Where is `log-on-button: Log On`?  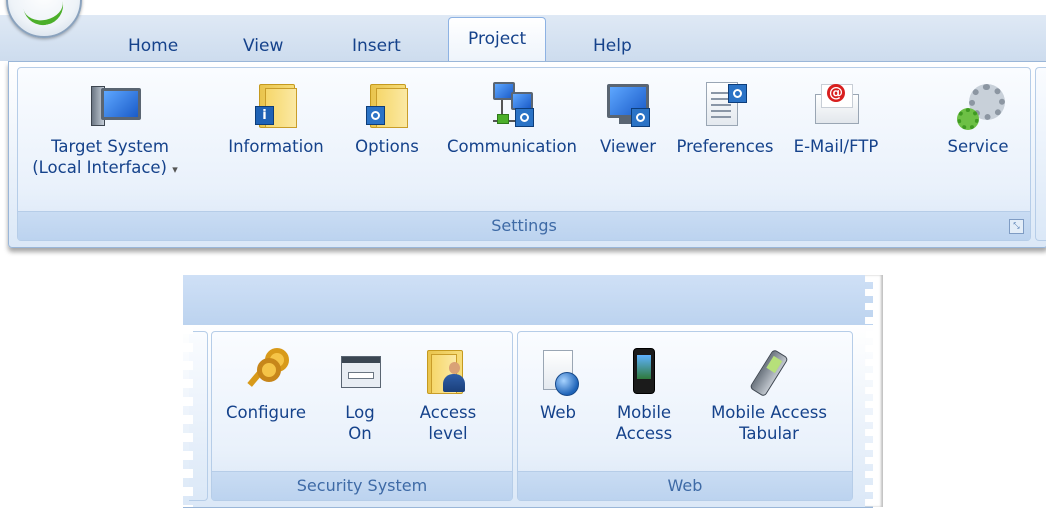 log-on-button: Log On is located at coordinates (360, 396).